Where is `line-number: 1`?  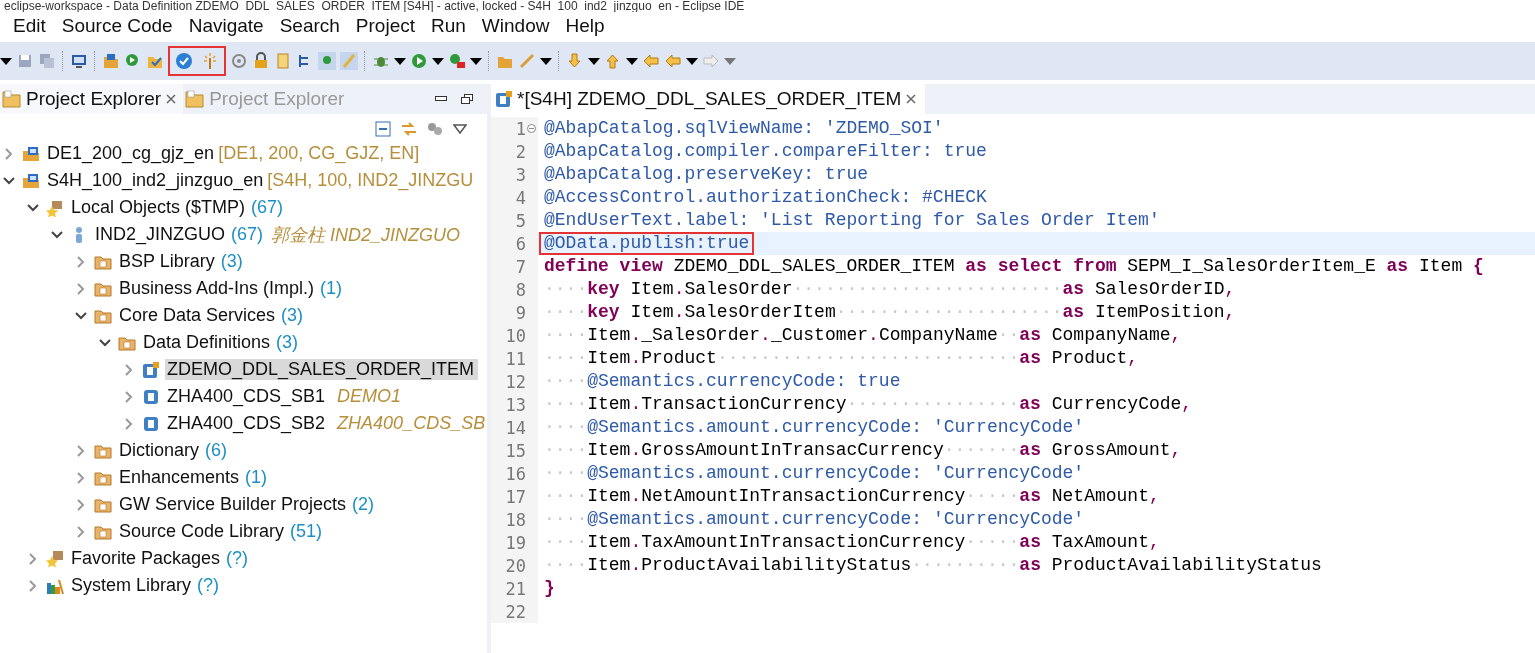
line-number: 1 is located at coordinates (520, 128).